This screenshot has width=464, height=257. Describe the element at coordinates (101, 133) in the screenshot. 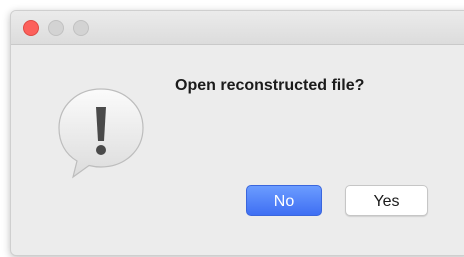

I see `exclamation-alert-icon` at that location.